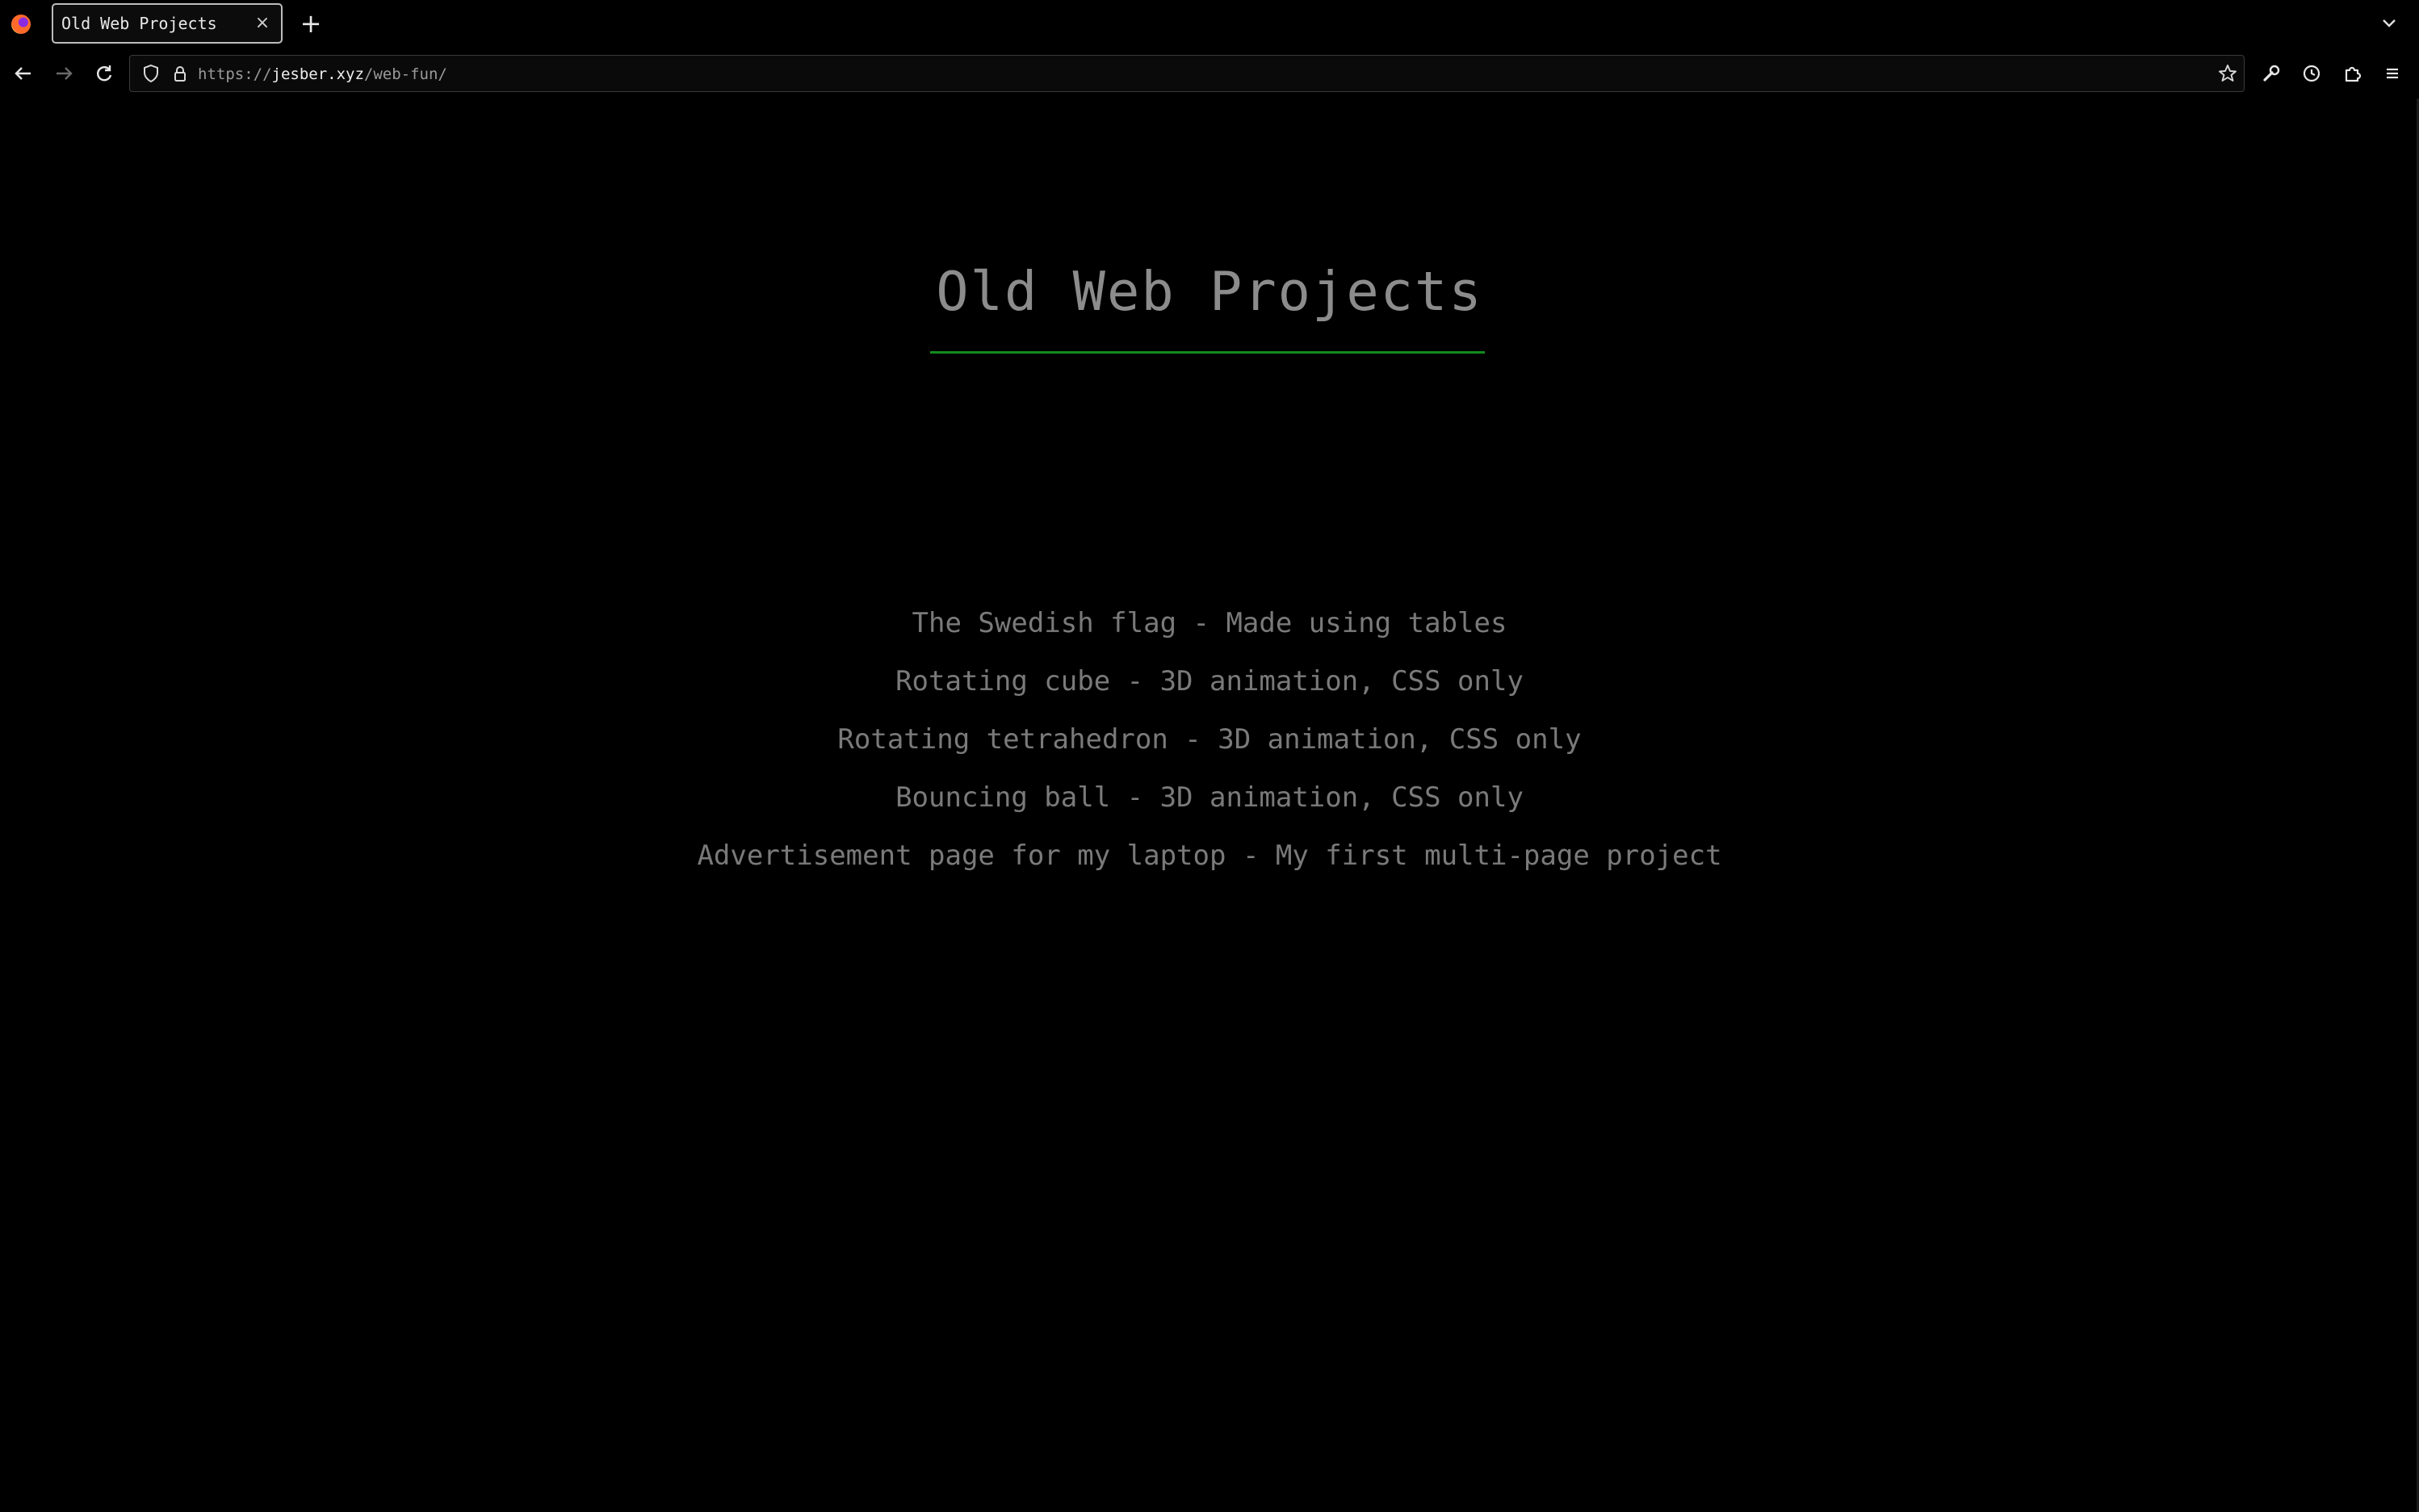 Image resolution: width=2419 pixels, height=1512 pixels. Describe the element at coordinates (2312, 73) in the screenshot. I see `clock-icon` at that location.